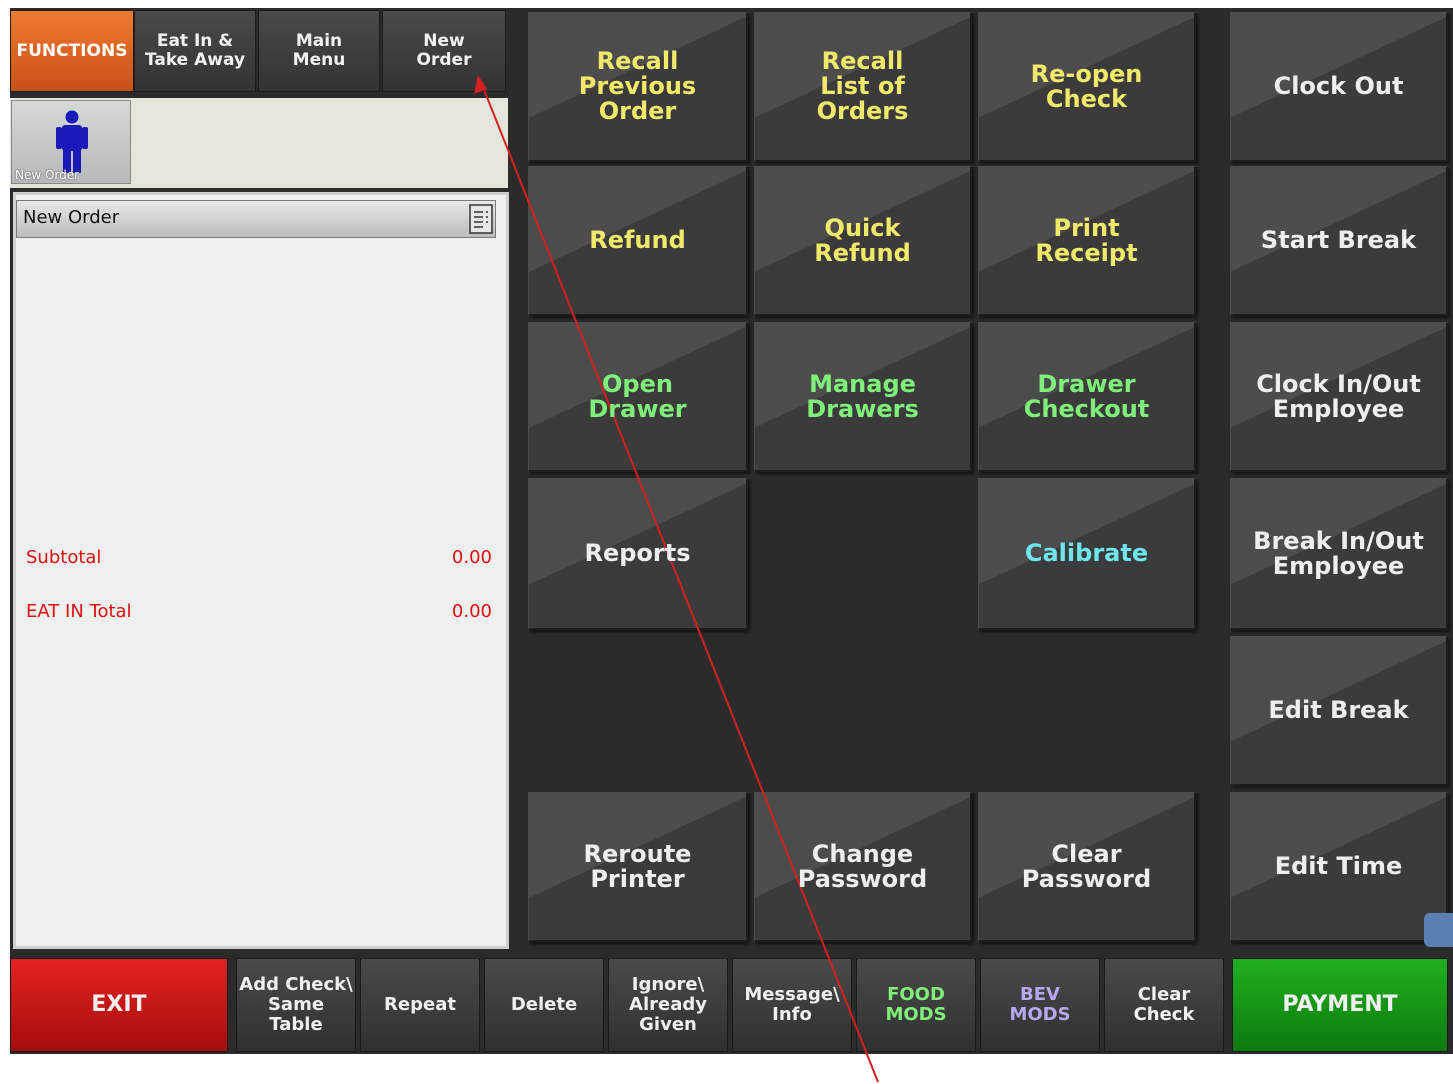 The height and width of the screenshot is (1084, 1453). What do you see at coordinates (1339, 87) in the screenshot?
I see `clock-out-button: Clock Out` at bounding box center [1339, 87].